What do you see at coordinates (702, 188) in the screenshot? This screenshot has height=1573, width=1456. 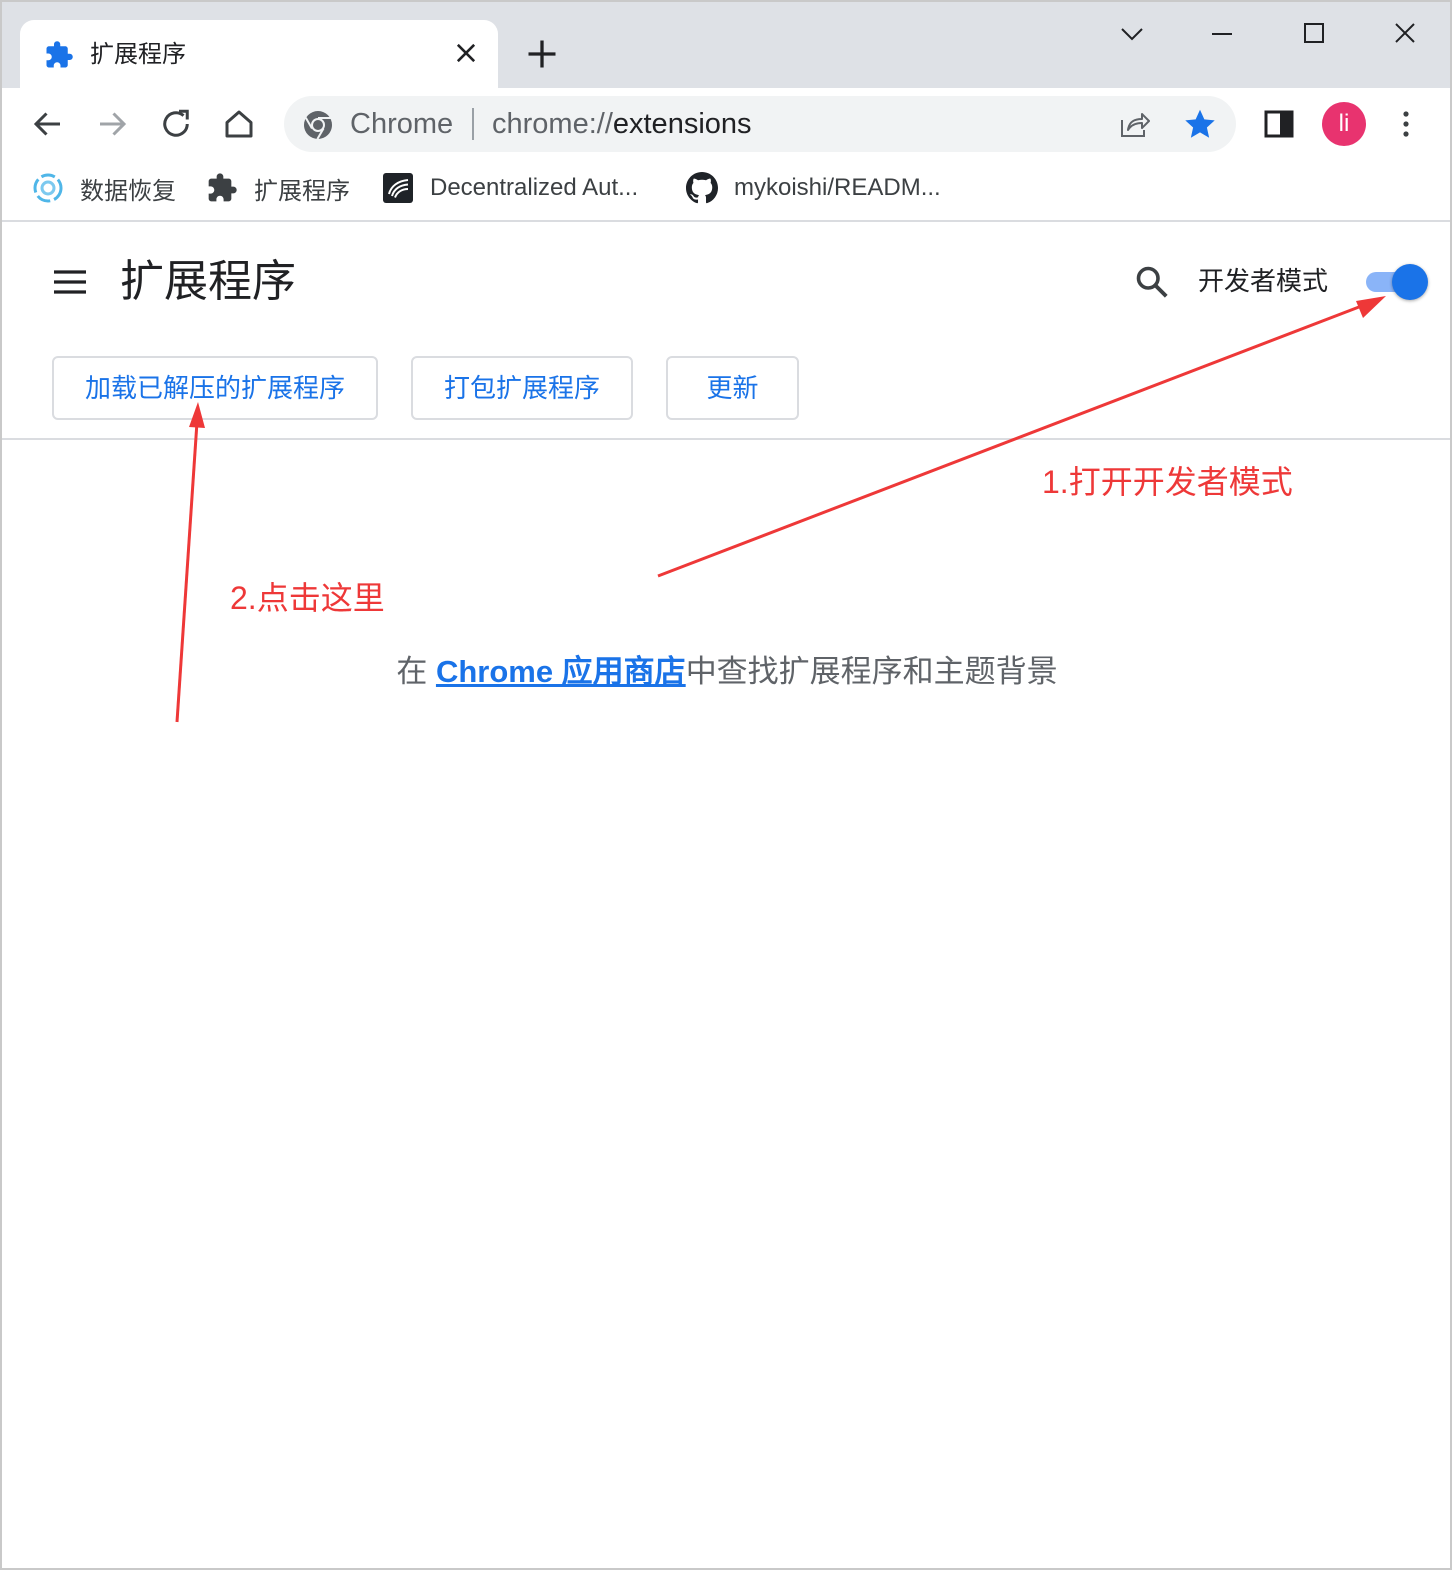 I see `github-icon` at bounding box center [702, 188].